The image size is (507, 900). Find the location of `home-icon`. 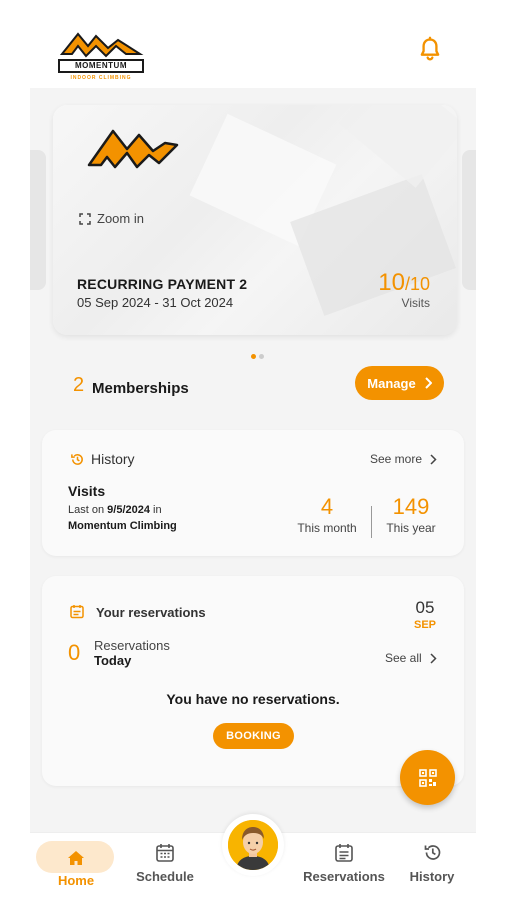

home-icon is located at coordinates (76, 858).